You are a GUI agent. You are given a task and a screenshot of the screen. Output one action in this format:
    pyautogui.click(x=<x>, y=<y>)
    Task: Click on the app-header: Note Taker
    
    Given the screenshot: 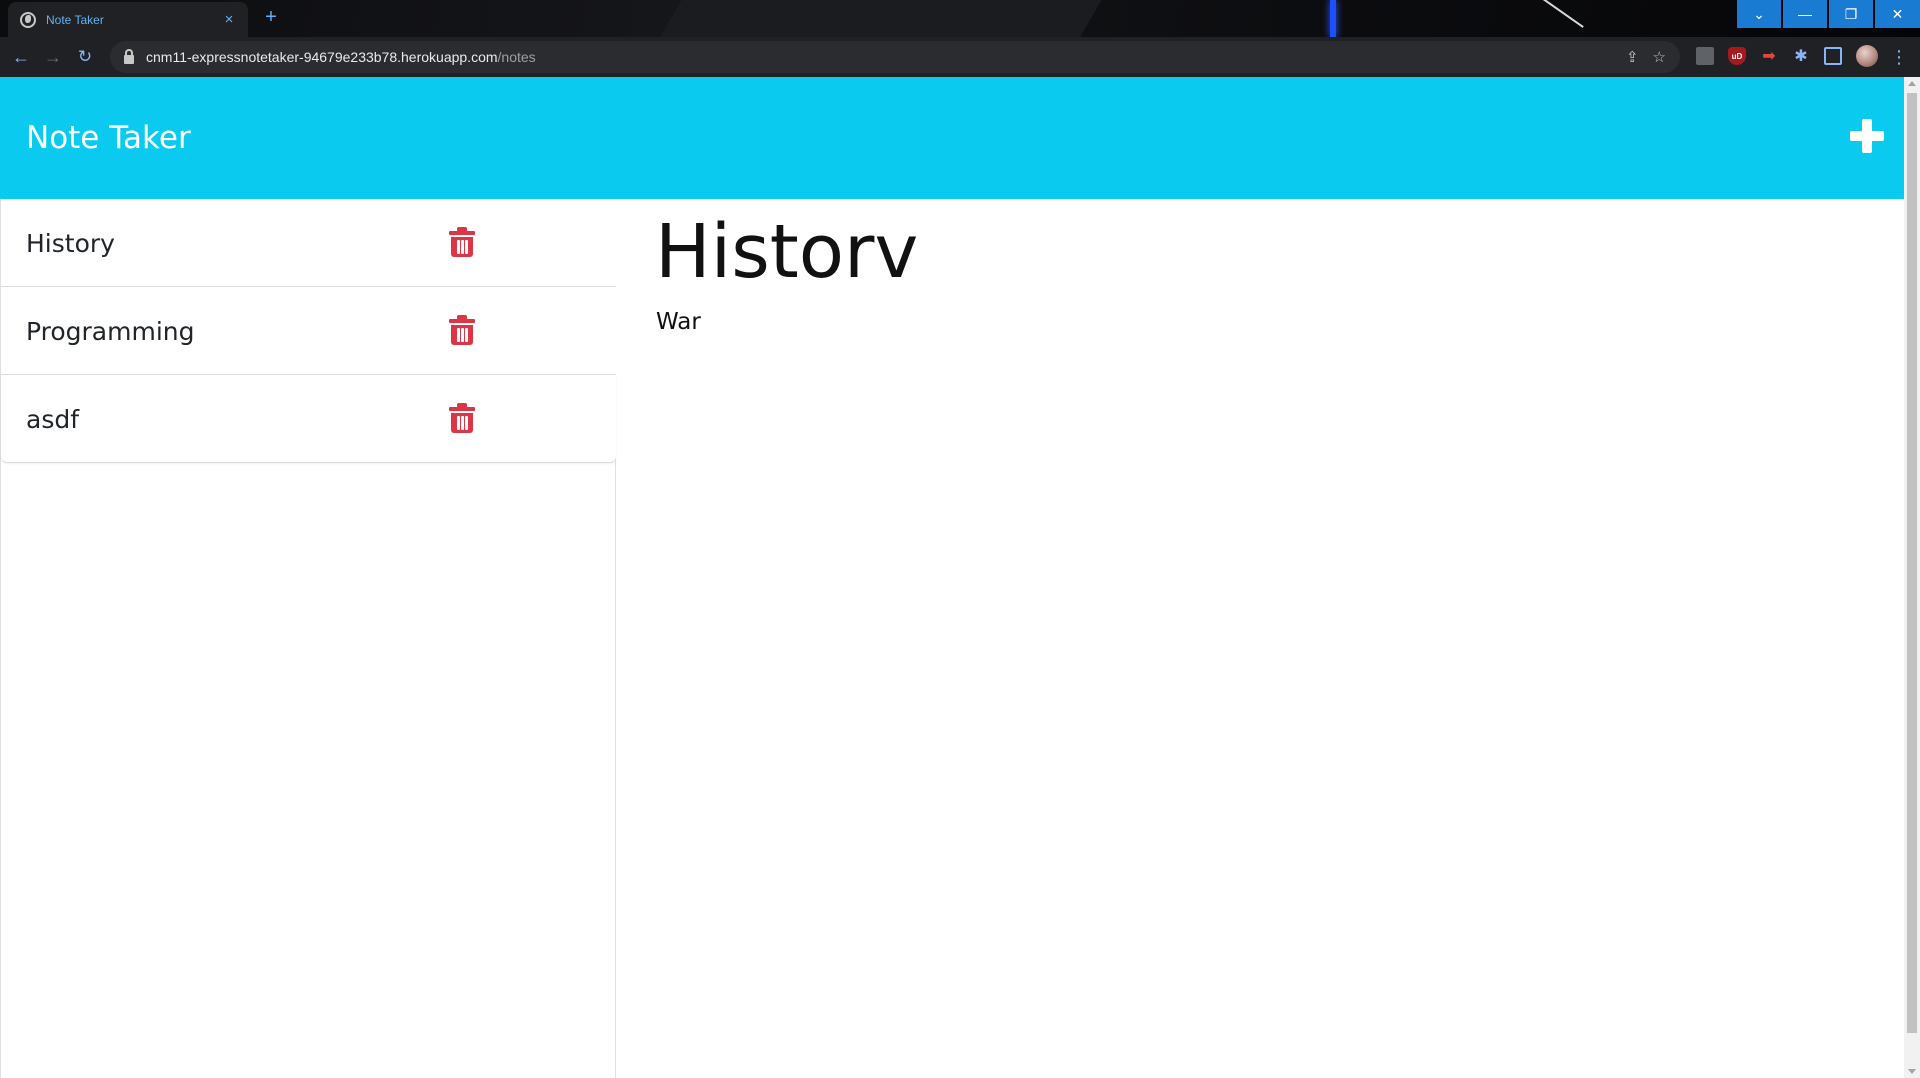 What is the action you would take?
    pyautogui.click(x=952, y=138)
    